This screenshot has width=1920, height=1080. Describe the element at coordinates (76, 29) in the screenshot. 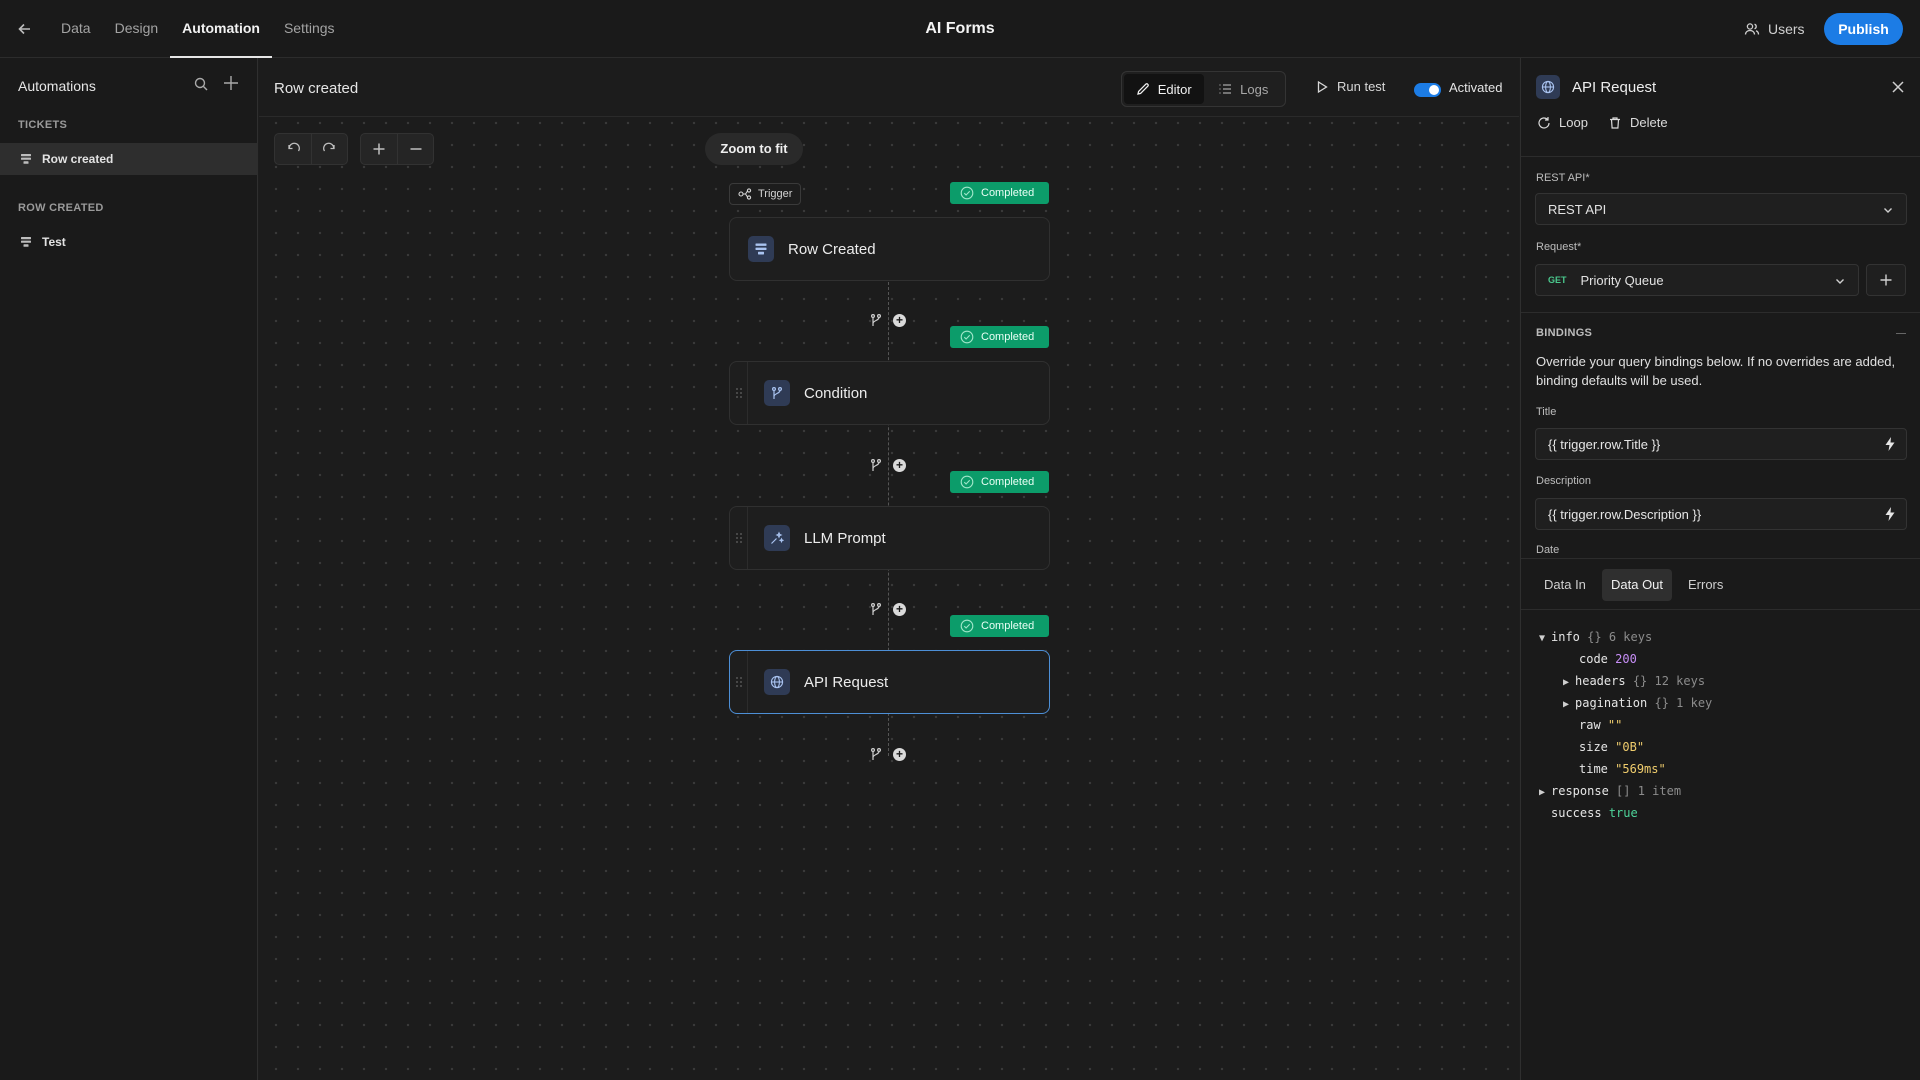

I see `tab-data: Data` at that location.